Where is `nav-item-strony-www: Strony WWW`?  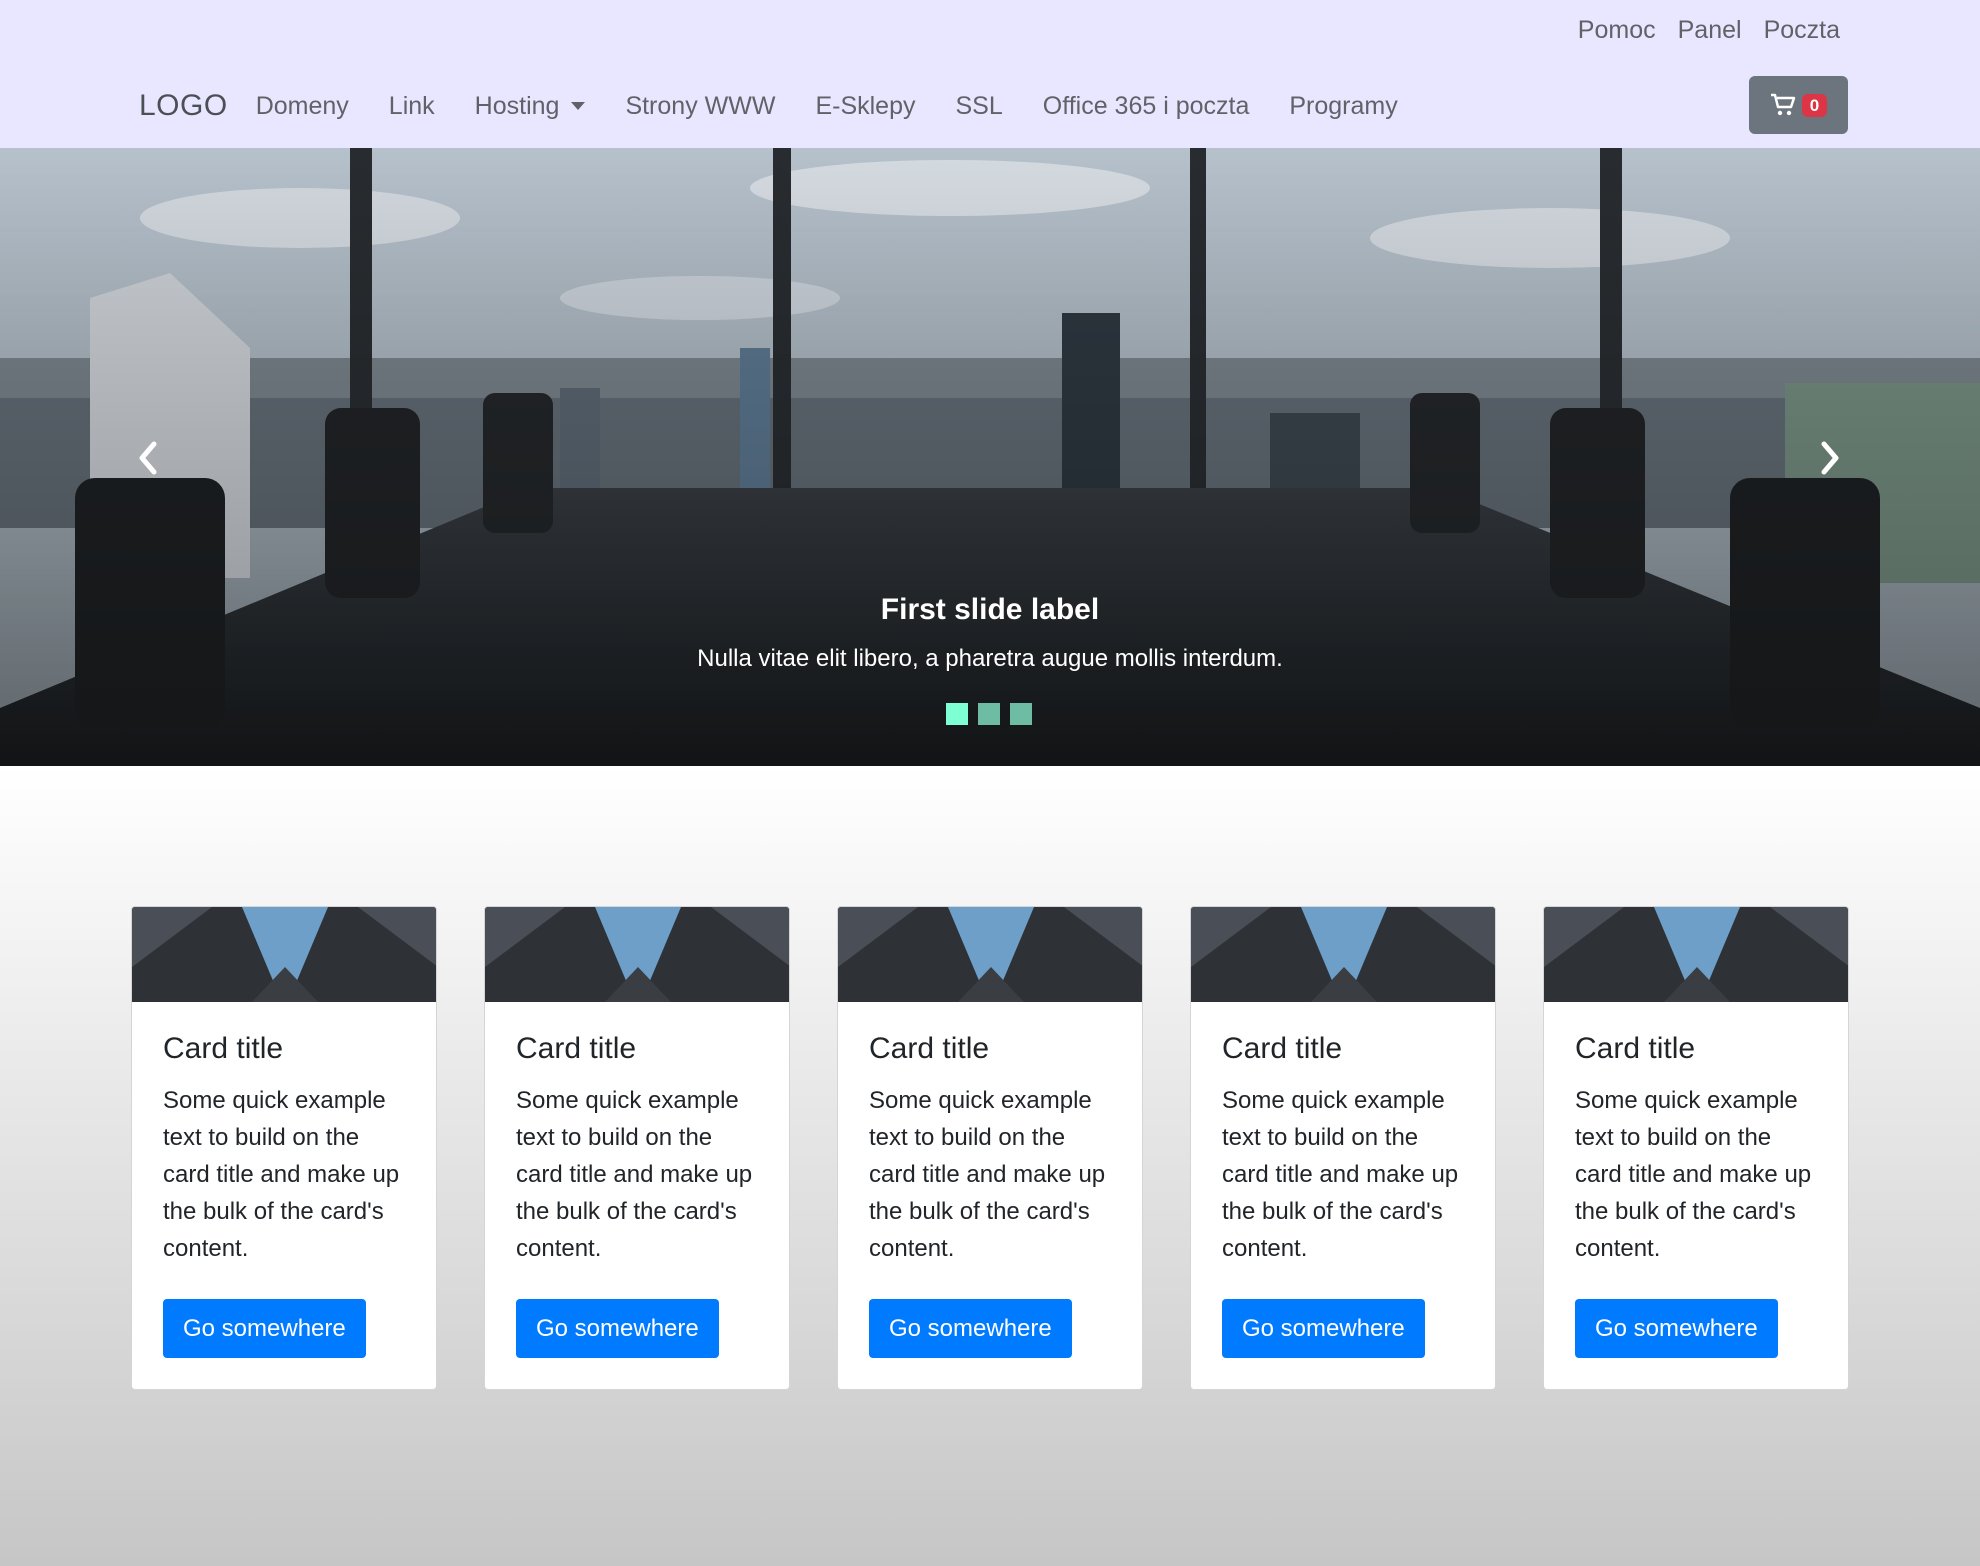 nav-item-strony-www: Strony WWW is located at coordinates (700, 106).